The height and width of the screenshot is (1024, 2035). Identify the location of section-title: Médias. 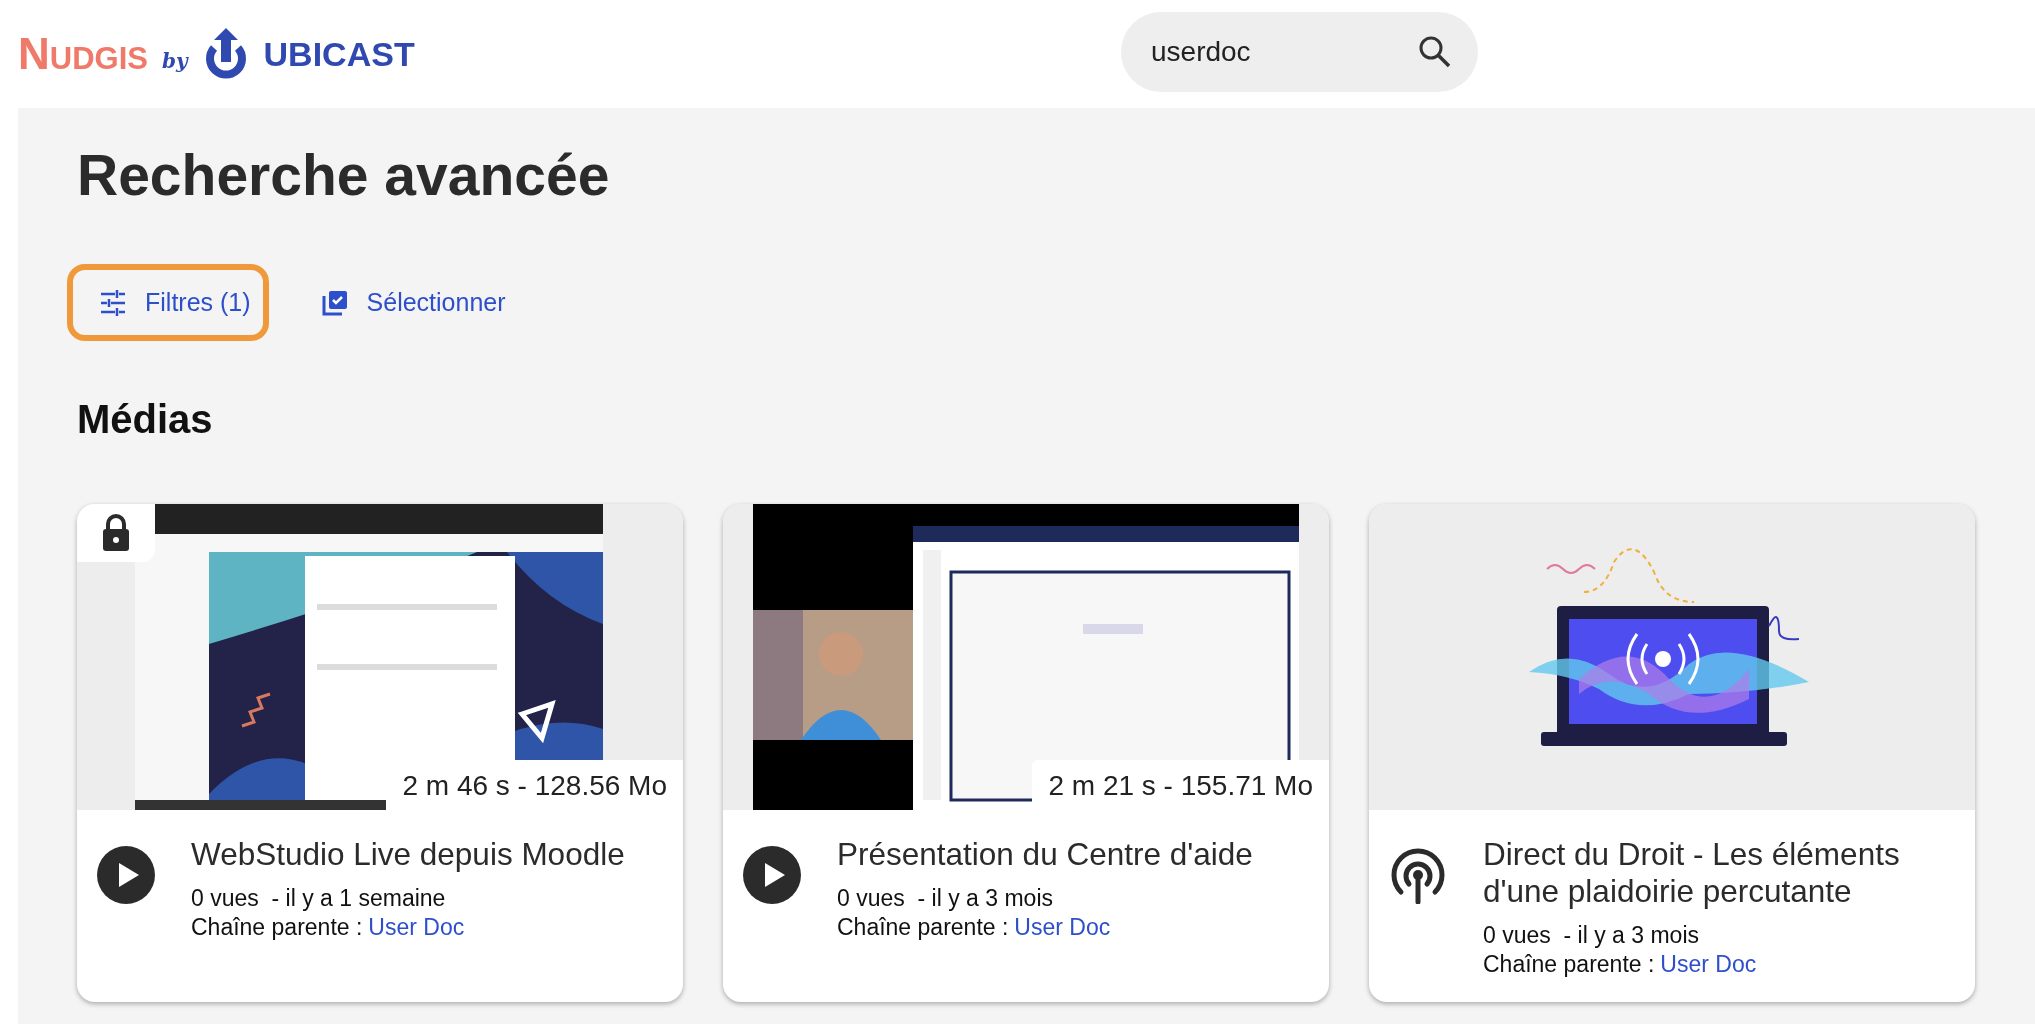
(145, 420).